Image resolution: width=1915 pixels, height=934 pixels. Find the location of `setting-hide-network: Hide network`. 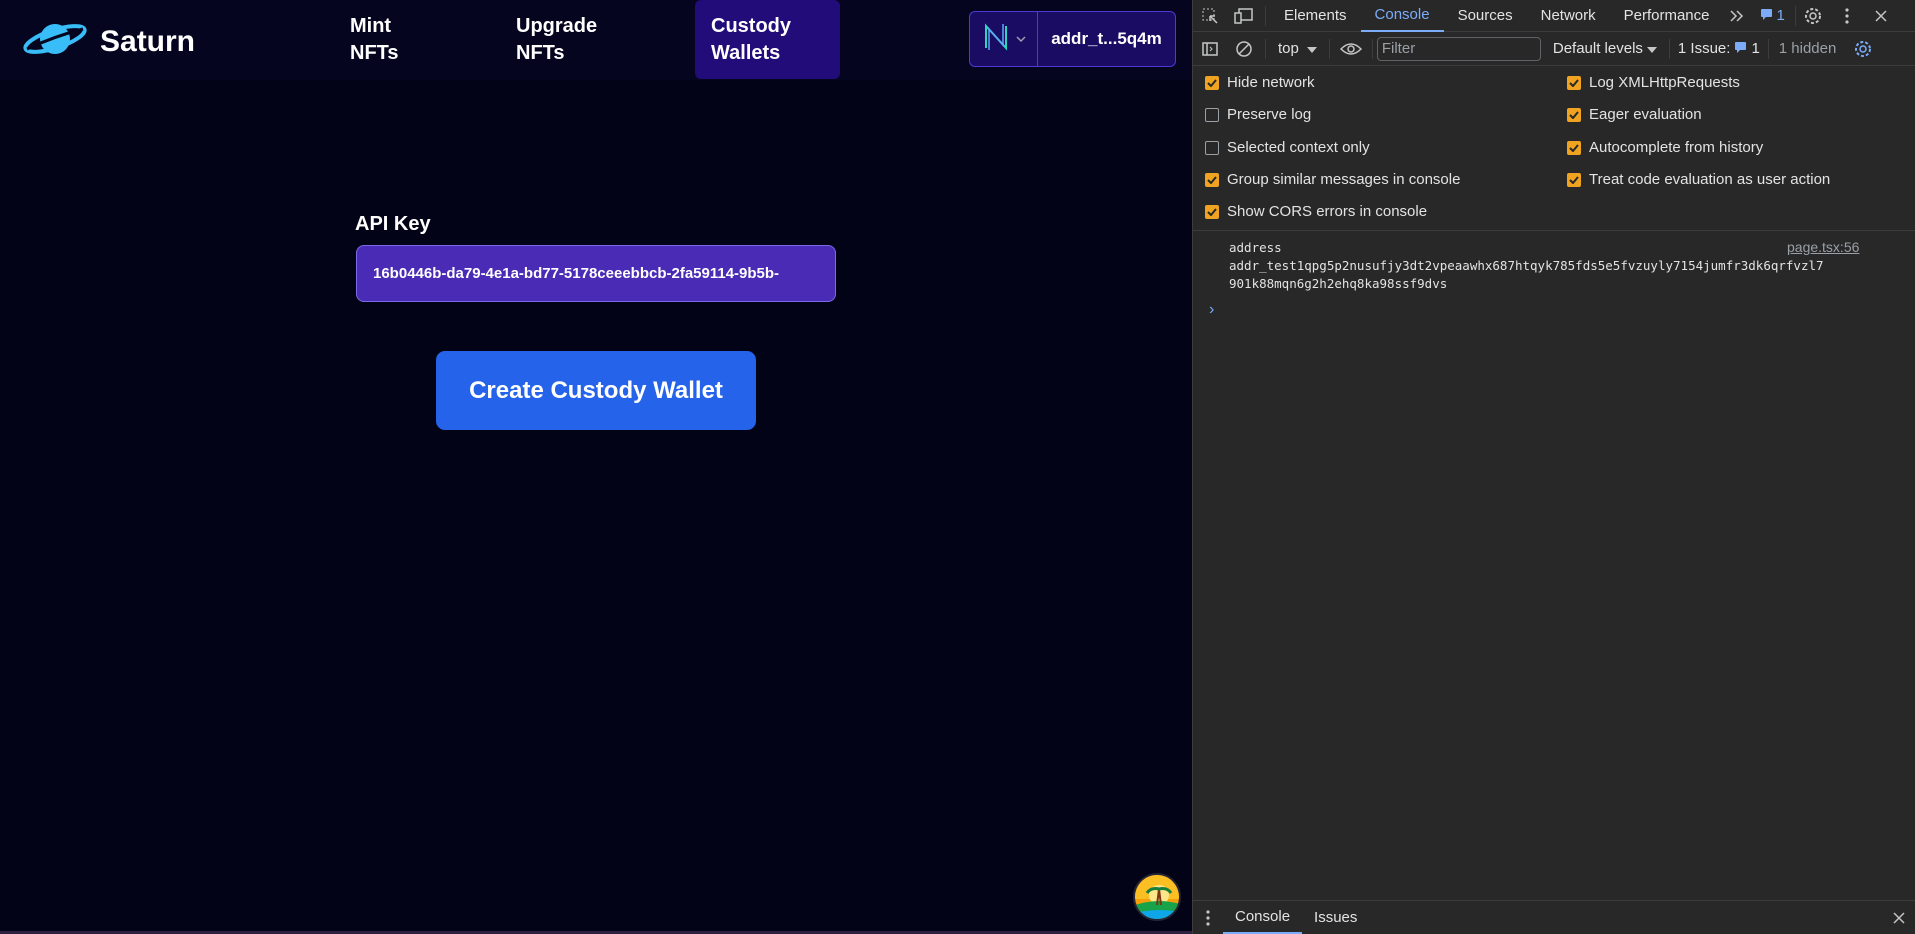

setting-hide-network: Hide network is located at coordinates (1260, 82).